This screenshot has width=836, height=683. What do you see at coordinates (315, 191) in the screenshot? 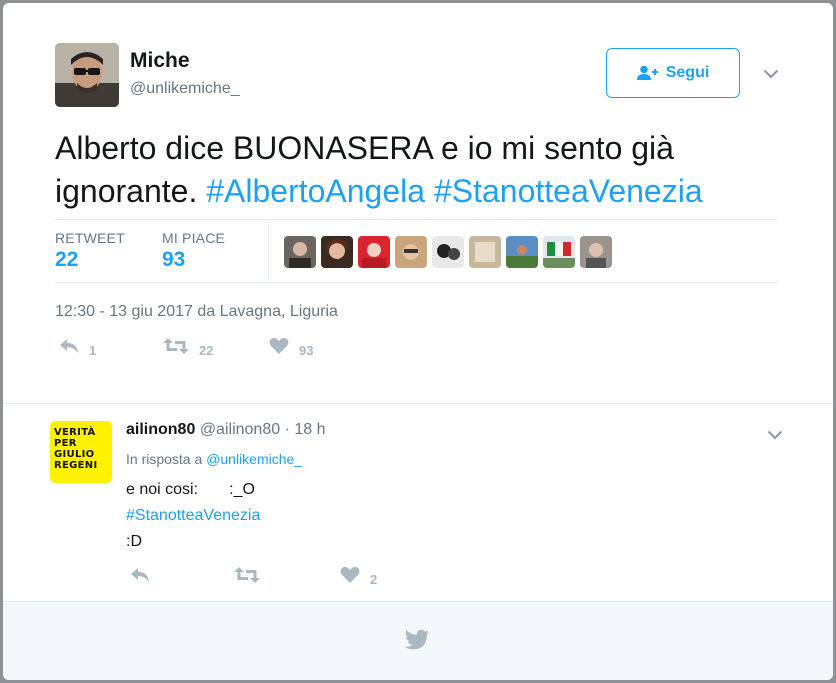
I see `hashtag-link: #AlbertoAngela` at bounding box center [315, 191].